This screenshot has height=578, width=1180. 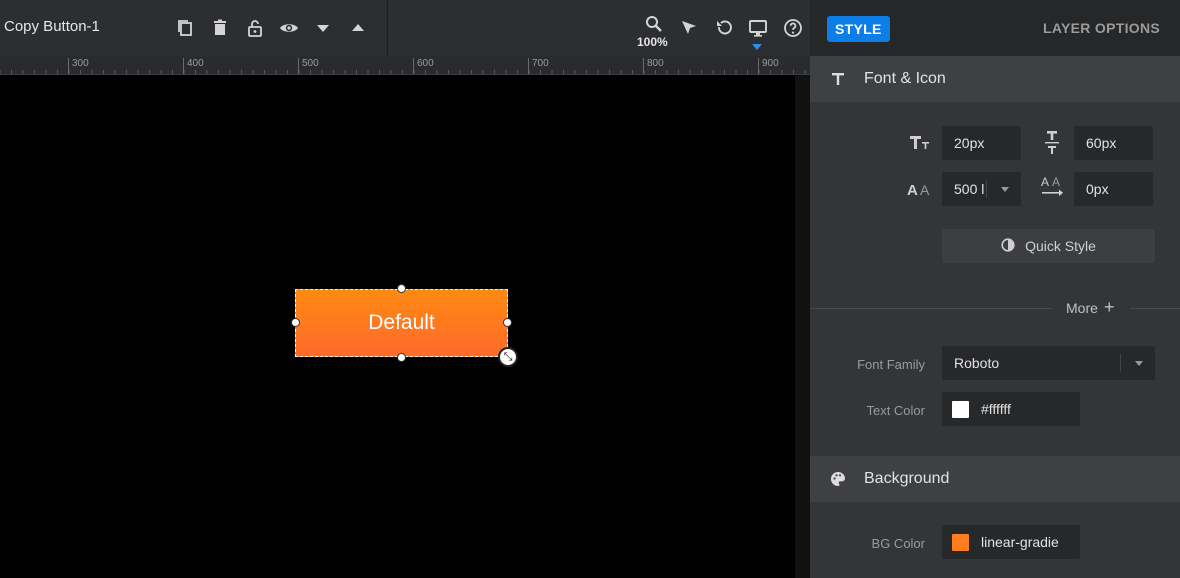 I want to click on panel-tabs: STYLE LAYER OPTIONS, so click(x=995, y=28).